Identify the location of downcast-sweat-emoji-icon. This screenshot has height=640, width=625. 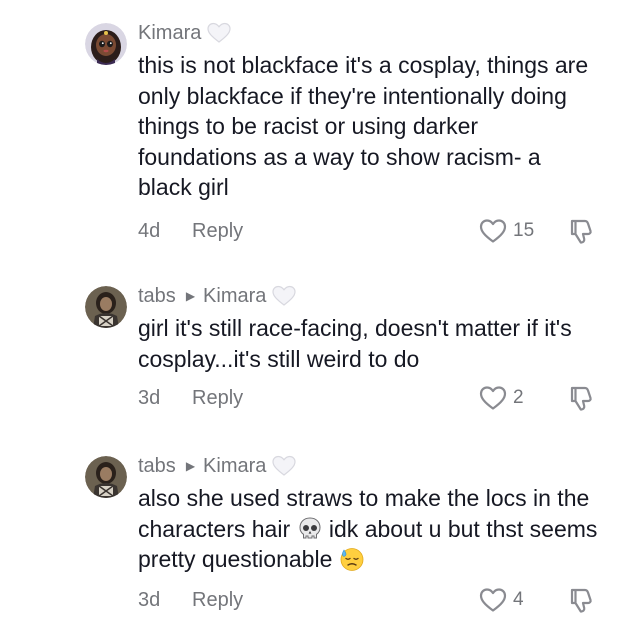
(352, 559).